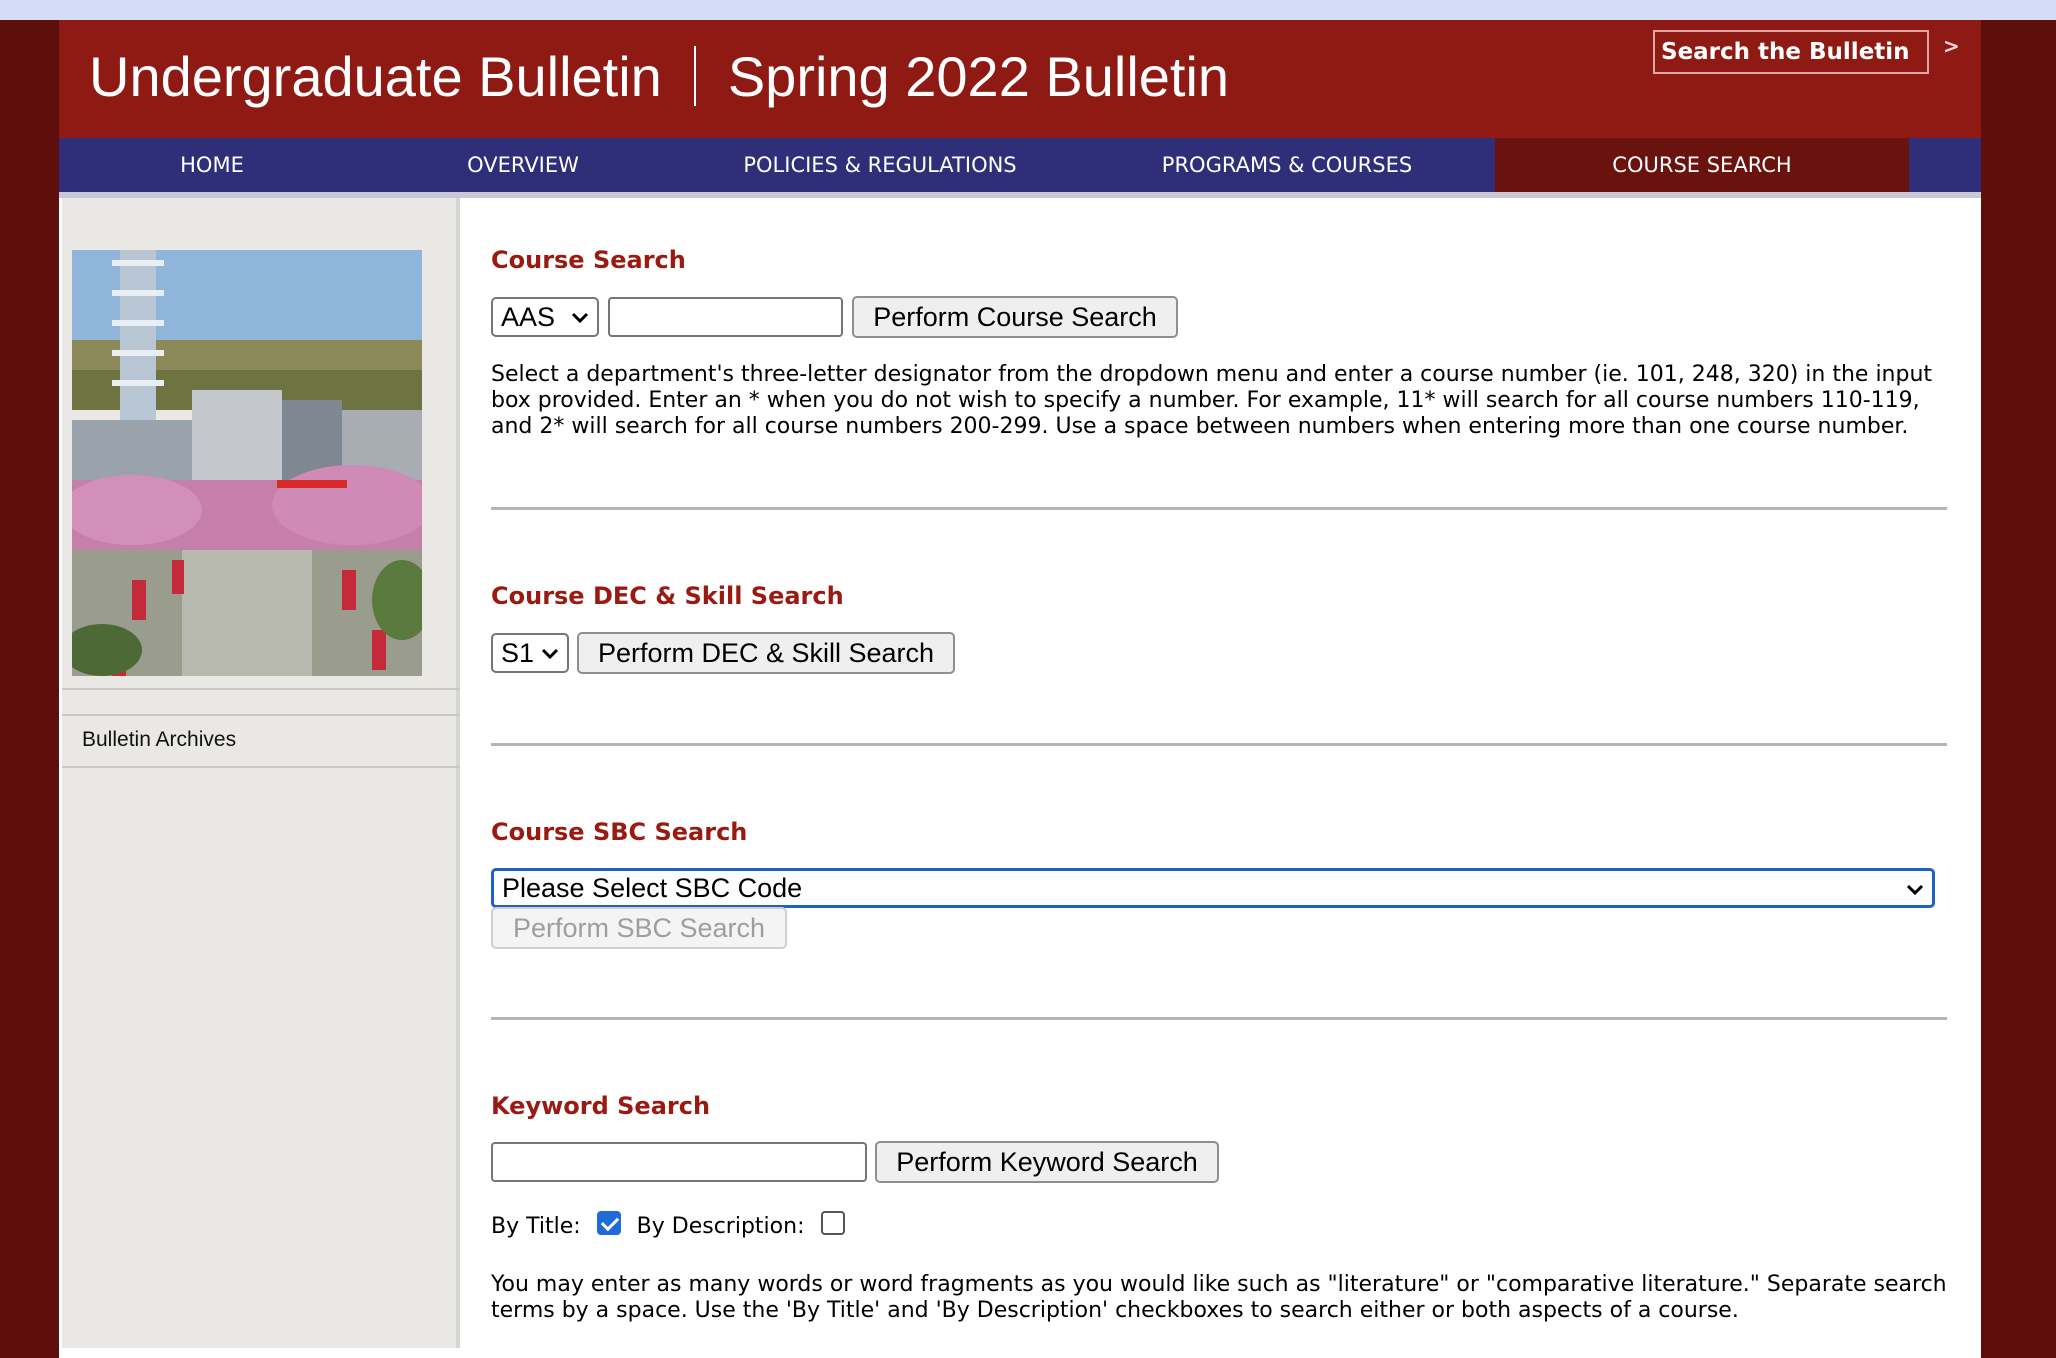  Describe the element at coordinates (725, 317) in the screenshot. I see `course-number-input` at that location.